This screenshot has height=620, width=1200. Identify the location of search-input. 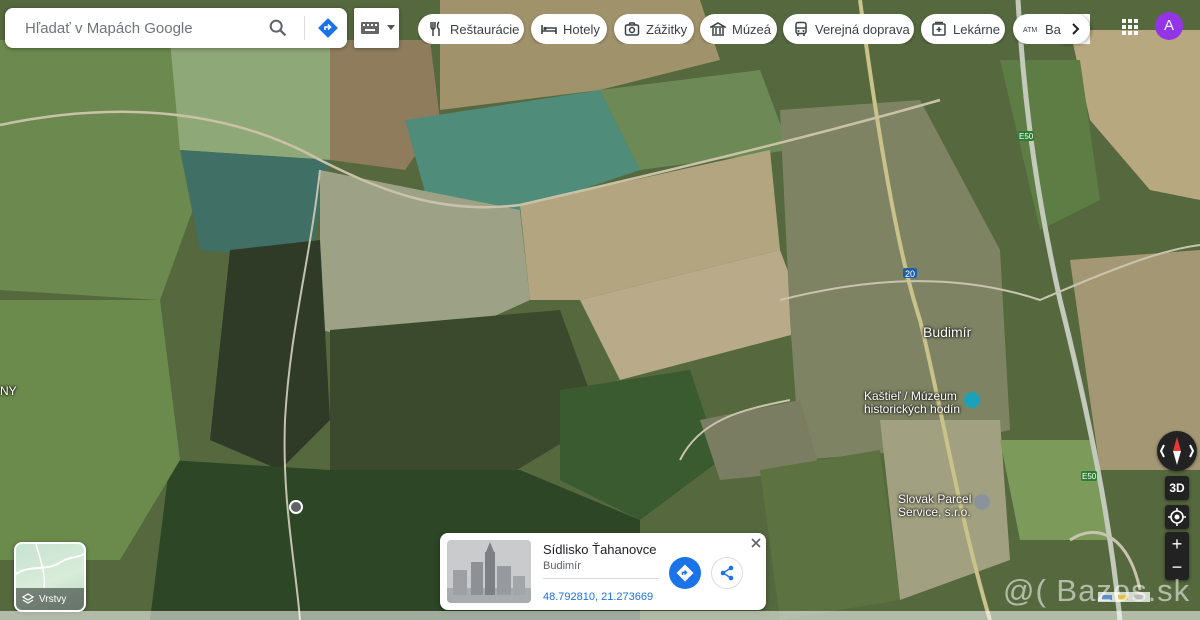
(140, 28).